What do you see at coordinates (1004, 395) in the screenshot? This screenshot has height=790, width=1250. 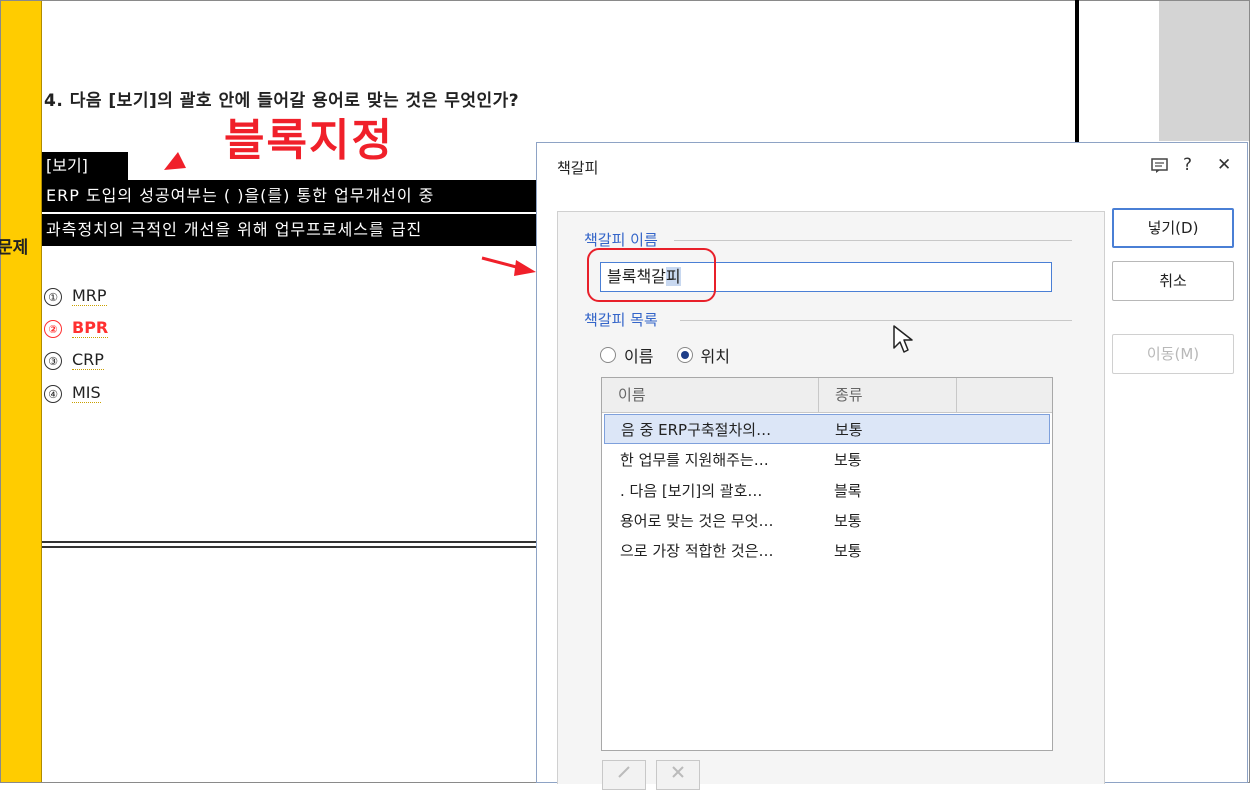 I see `col-header-empty` at bounding box center [1004, 395].